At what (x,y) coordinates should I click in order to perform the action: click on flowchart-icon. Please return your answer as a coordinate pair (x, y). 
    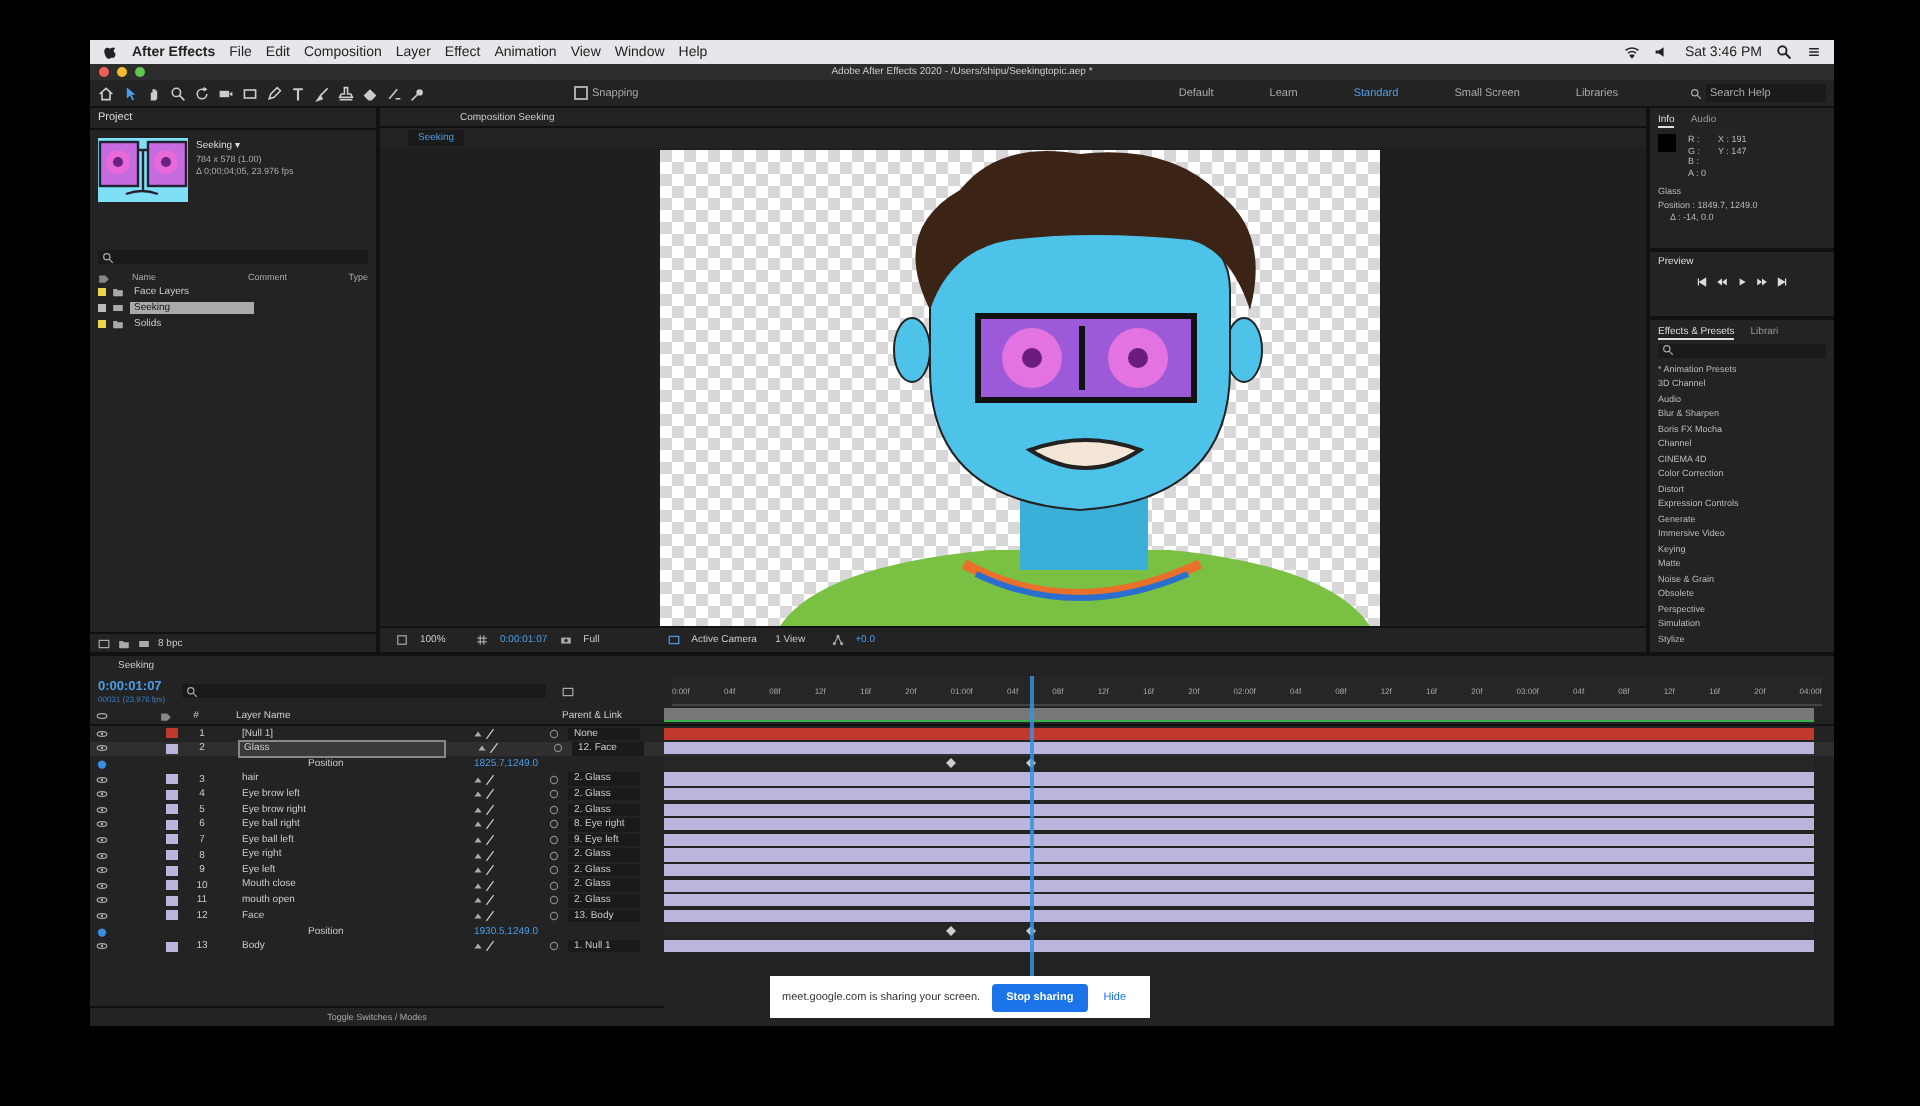
    Looking at the image, I should click on (837, 640).